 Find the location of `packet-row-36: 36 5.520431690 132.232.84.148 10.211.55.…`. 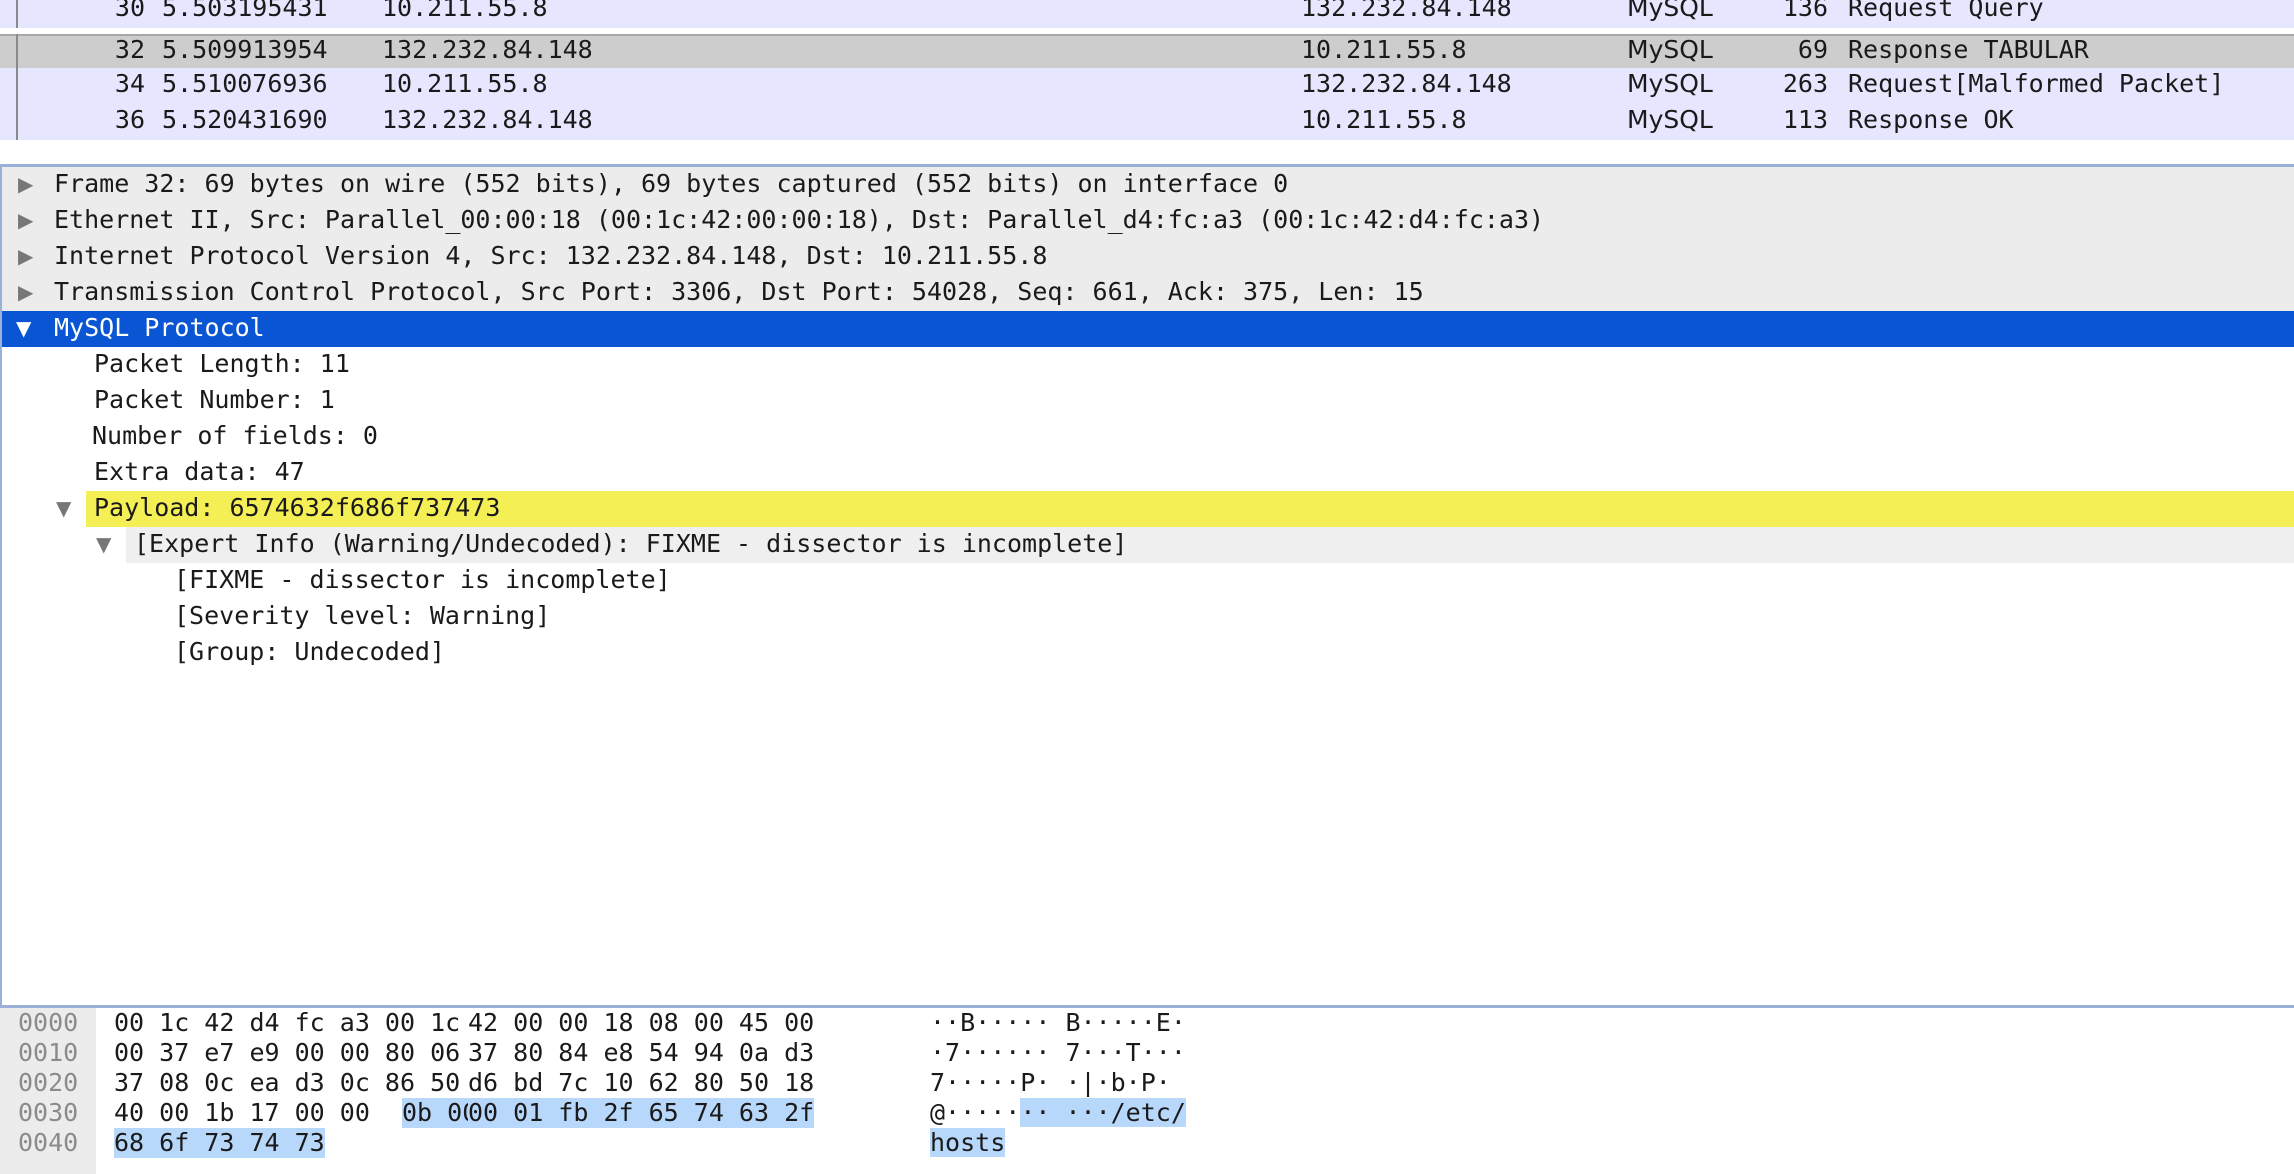

packet-row-36: 36 5.520431690 132.232.84.148 10.211.55.… is located at coordinates (1147, 122).